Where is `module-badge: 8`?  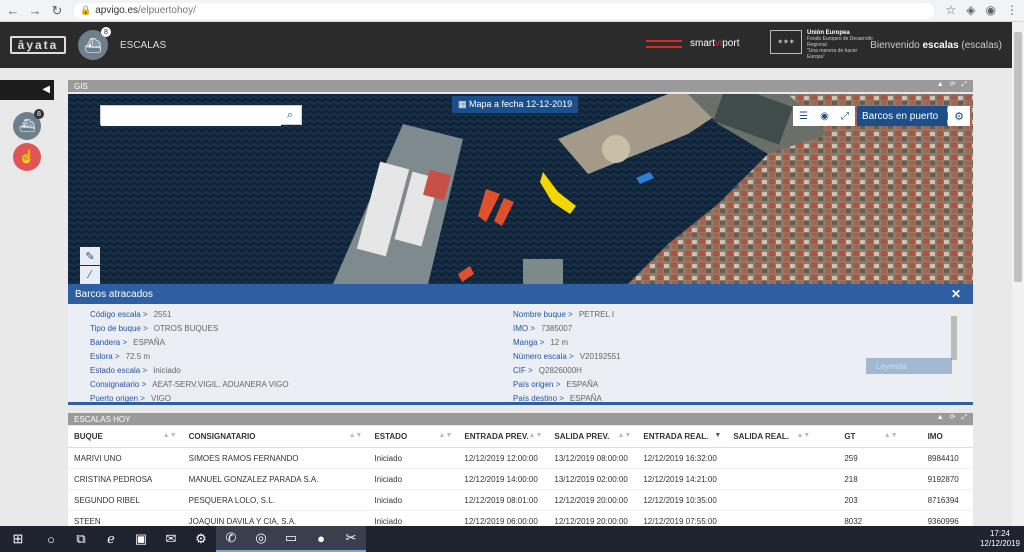
module-badge: 8 is located at coordinates (106, 32).